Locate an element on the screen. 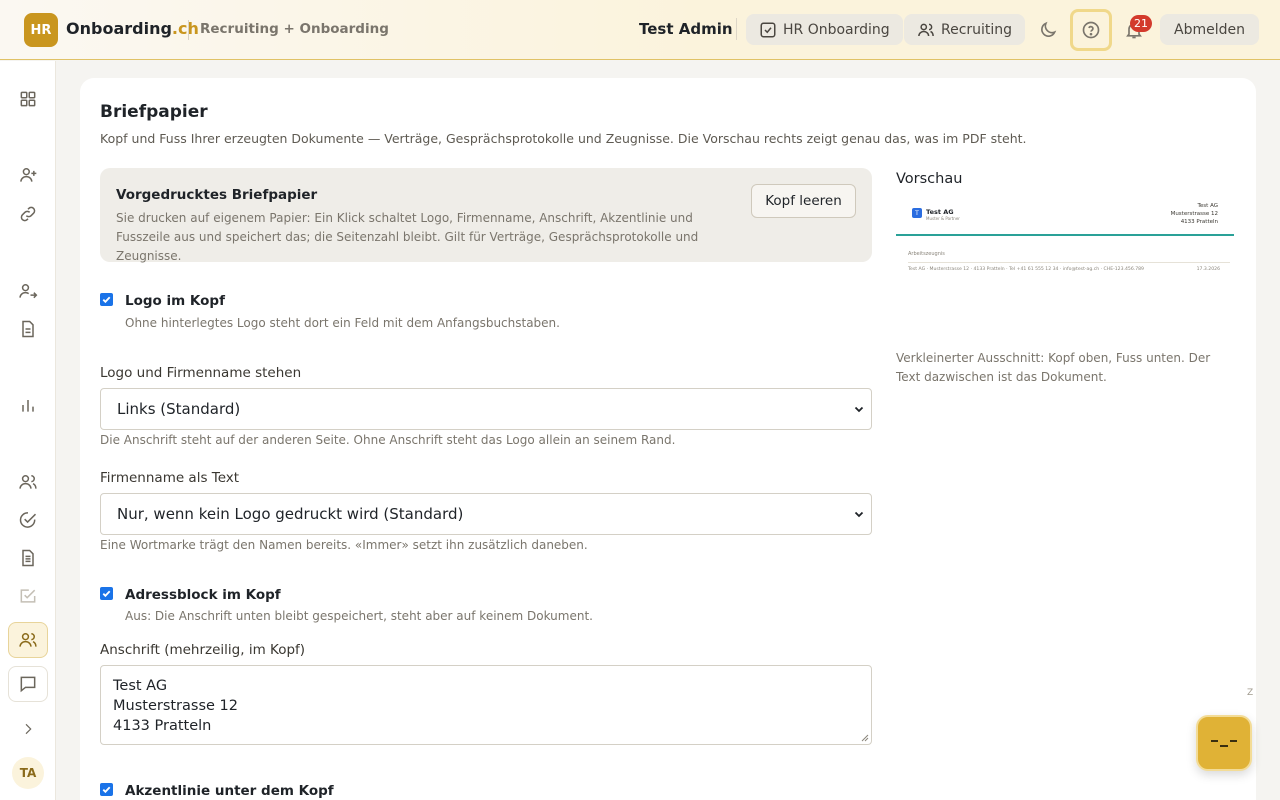  accent-line-checkbox is located at coordinates (106, 789).